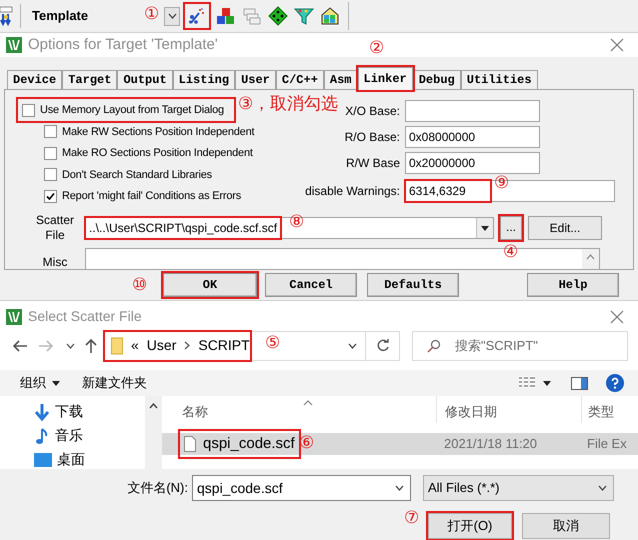 The width and height of the screenshot is (638, 540). Describe the element at coordinates (40, 383) in the screenshot. I see `toolbar-command: 组织` at that location.